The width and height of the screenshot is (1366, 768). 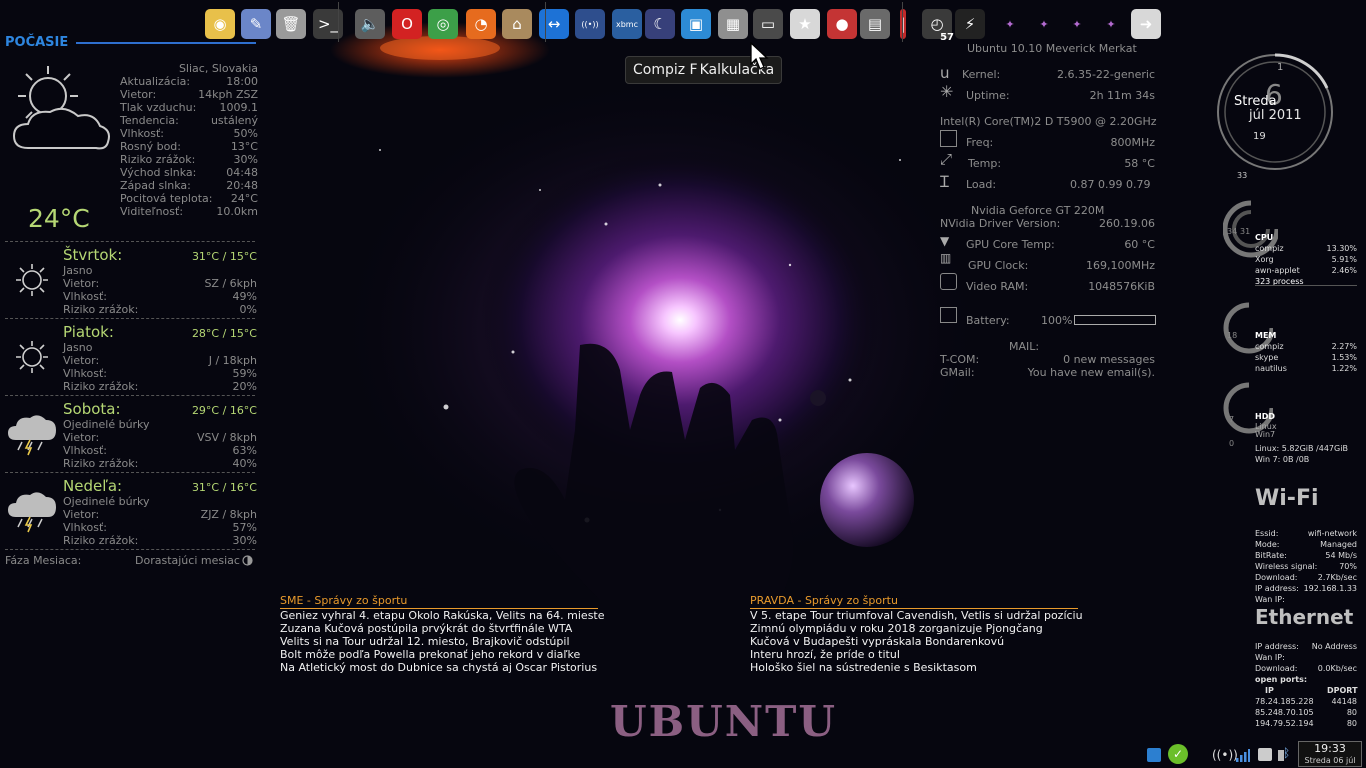 What do you see at coordinates (1342, 690) in the screenshot?
I see `ports-col-port: DPORT` at bounding box center [1342, 690].